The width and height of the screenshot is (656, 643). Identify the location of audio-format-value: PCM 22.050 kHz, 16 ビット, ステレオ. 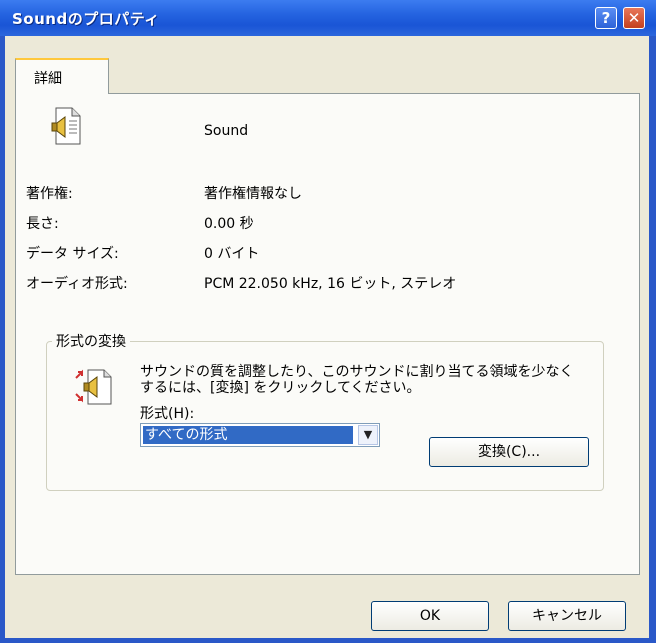
(330, 284).